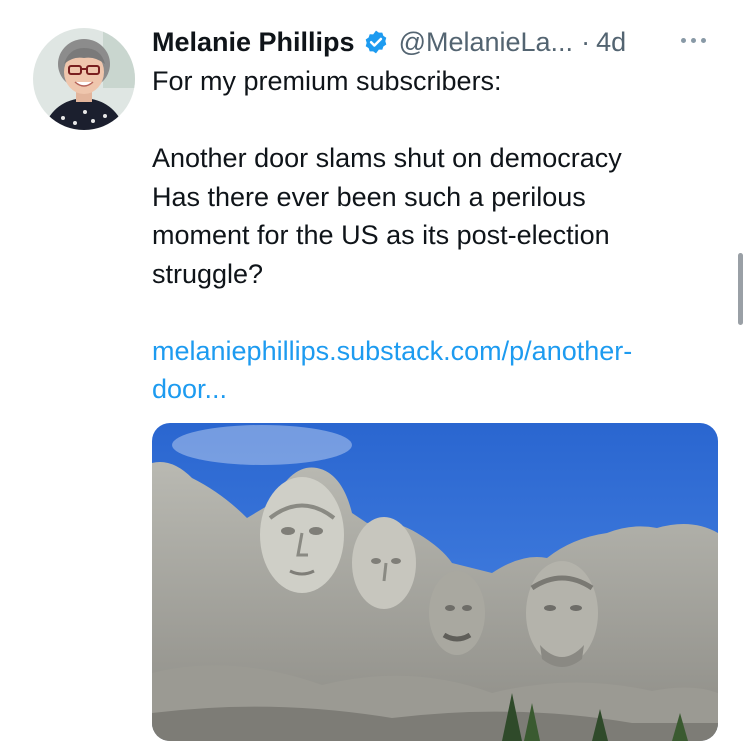  I want to click on tweet-text-line: Another door slams shut on democracy, so click(387, 158).